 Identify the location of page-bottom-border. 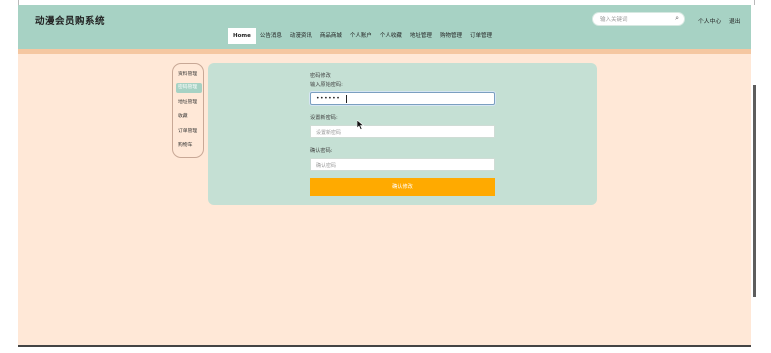
(384, 346).